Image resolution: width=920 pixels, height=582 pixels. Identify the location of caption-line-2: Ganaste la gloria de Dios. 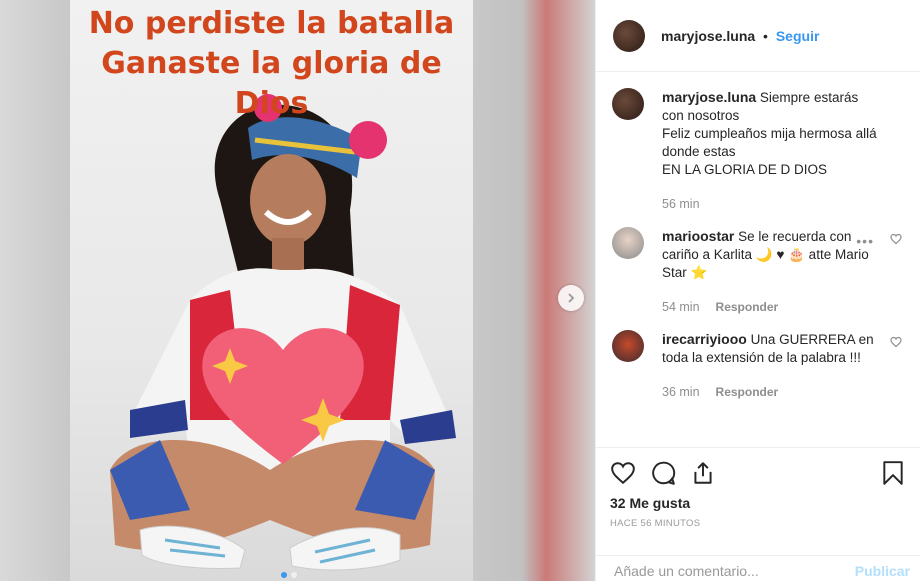
(271, 83).